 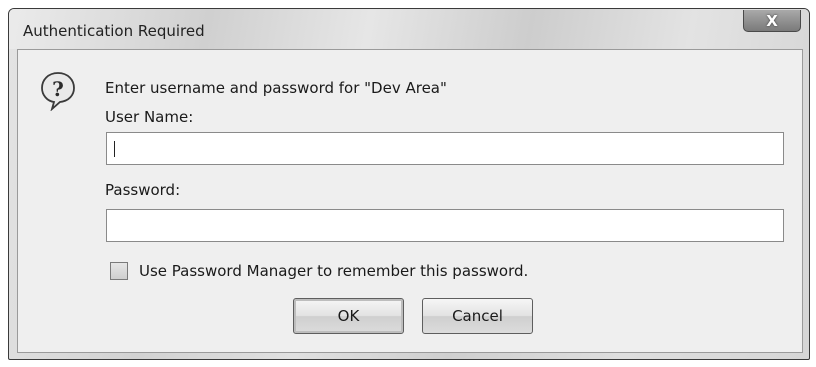 I want to click on cancel-button-label: Cancel, so click(x=477, y=316).